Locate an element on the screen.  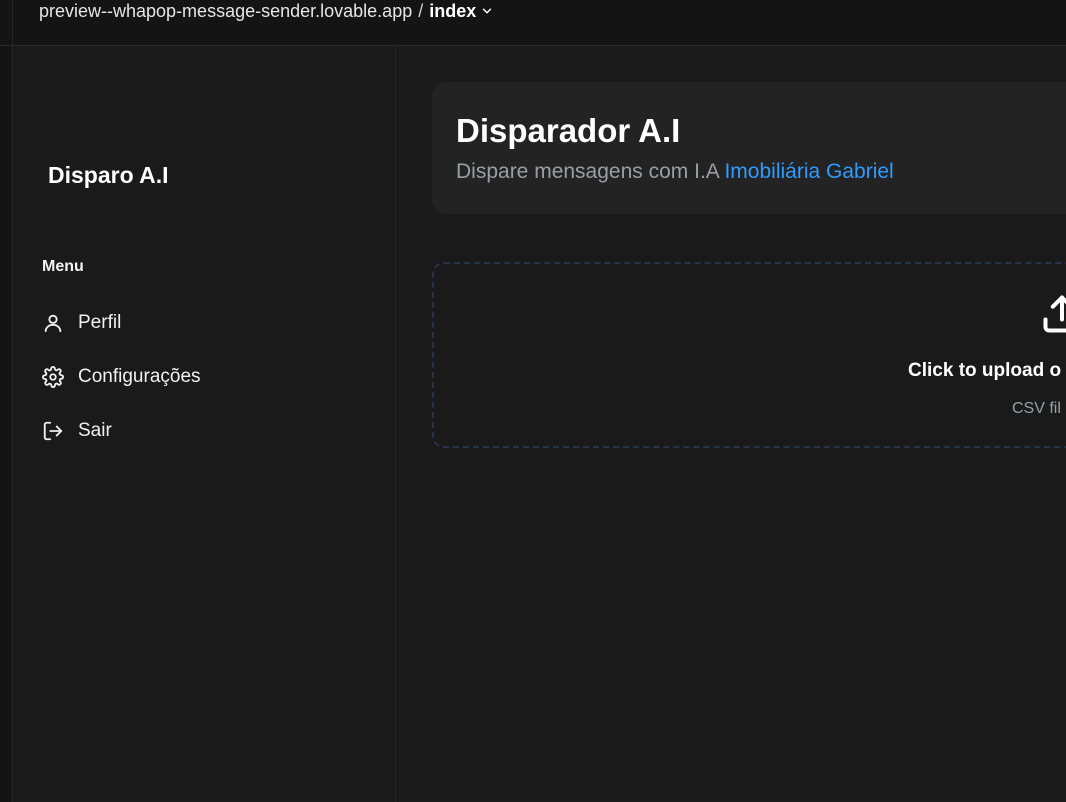
logout-icon is located at coordinates (53, 431).